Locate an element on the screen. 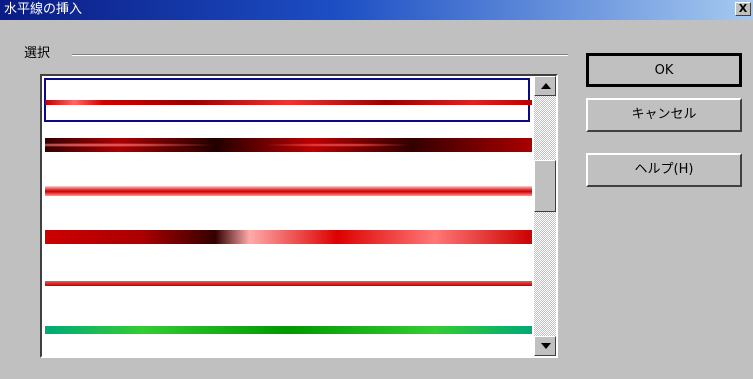 The image size is (753, 379). scrollbar-thumb is located at coordinates (545, 186).